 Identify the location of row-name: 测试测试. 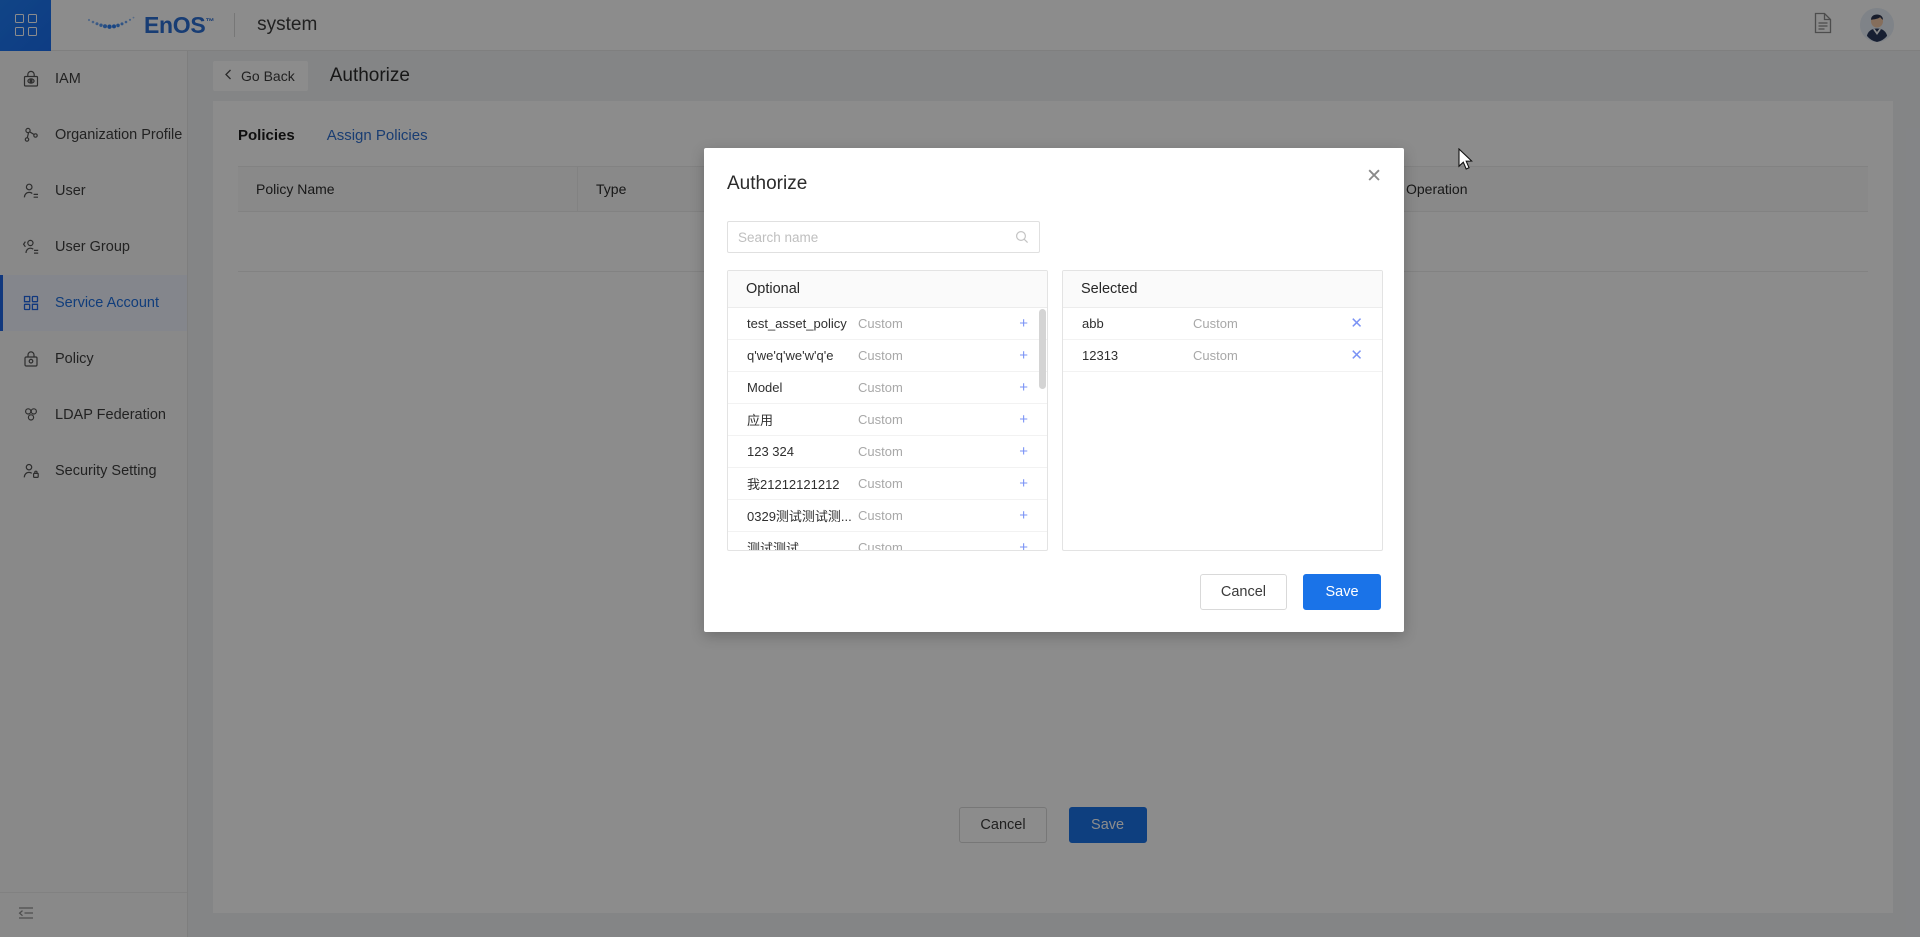
(773, 546).